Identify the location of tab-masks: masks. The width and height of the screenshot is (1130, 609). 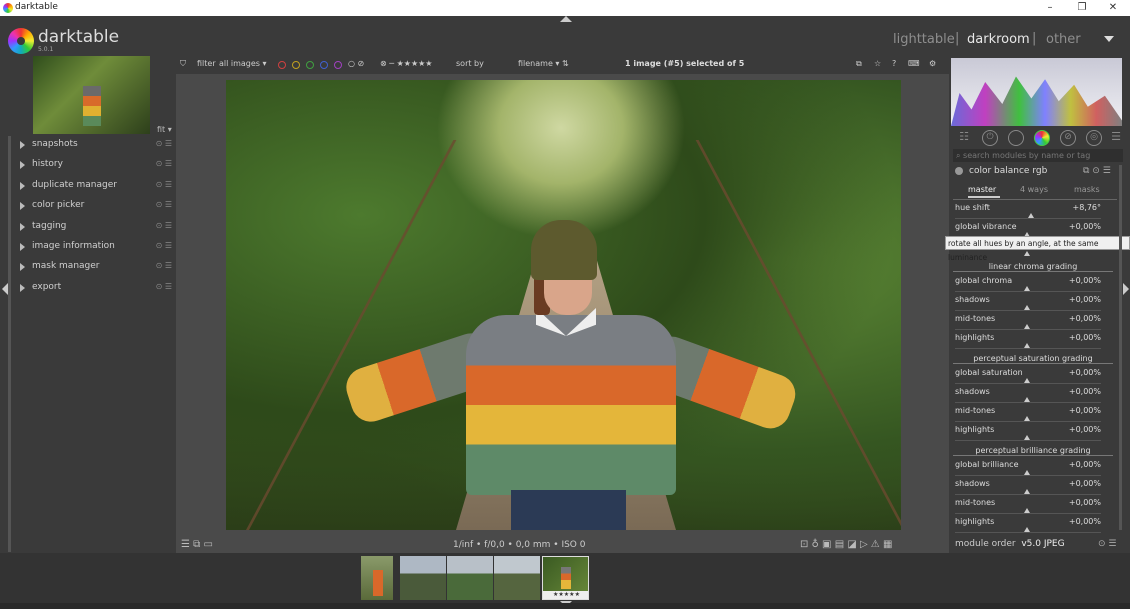
(1087, 189).